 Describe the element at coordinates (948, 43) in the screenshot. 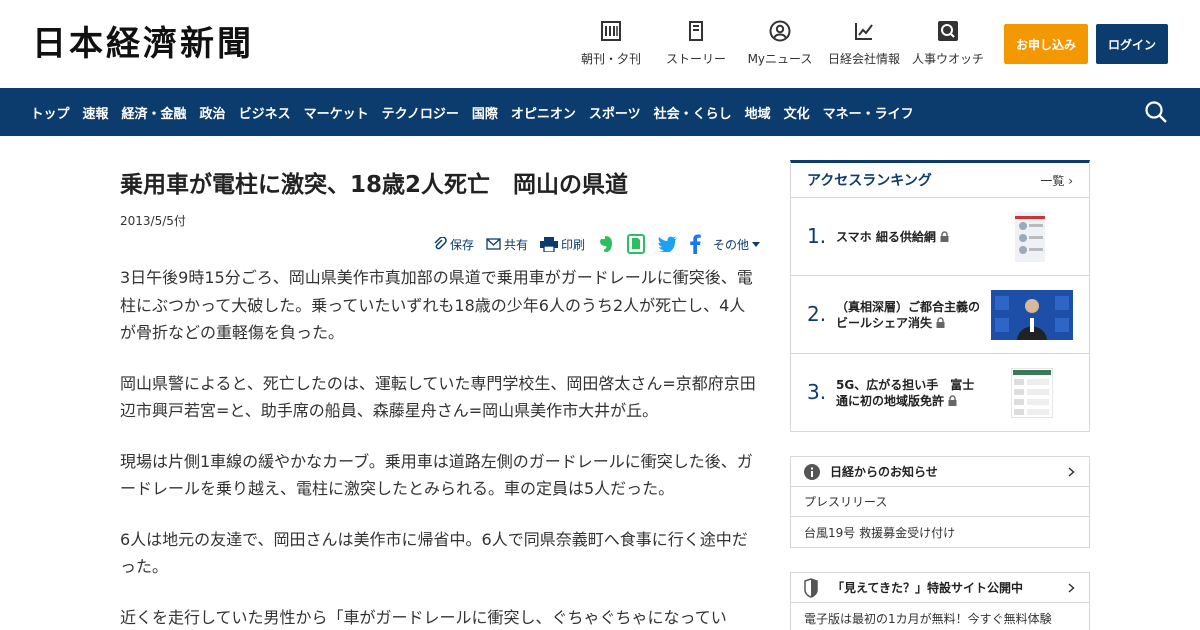

I see `util-jinji: 人事ウオッチ` at that location.